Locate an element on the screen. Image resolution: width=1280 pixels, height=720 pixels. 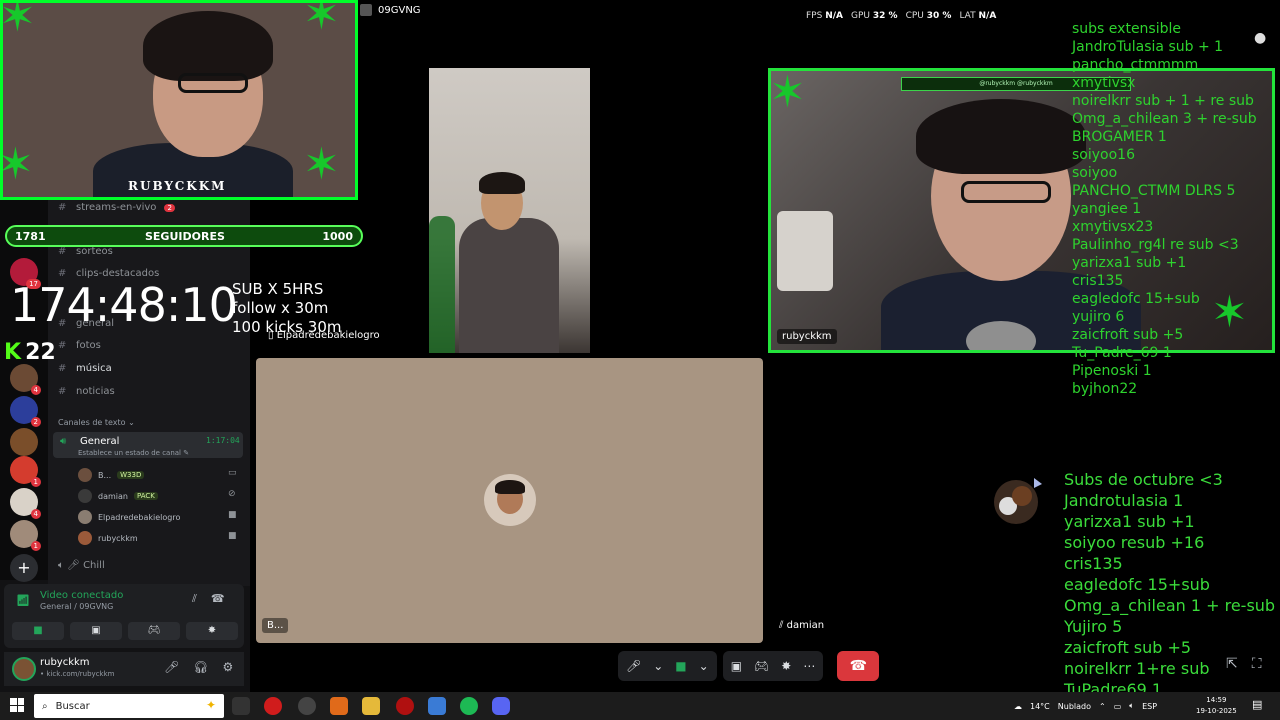
chat-line: yarizxa1 sub +1 is located at coordinates (1129, 263).